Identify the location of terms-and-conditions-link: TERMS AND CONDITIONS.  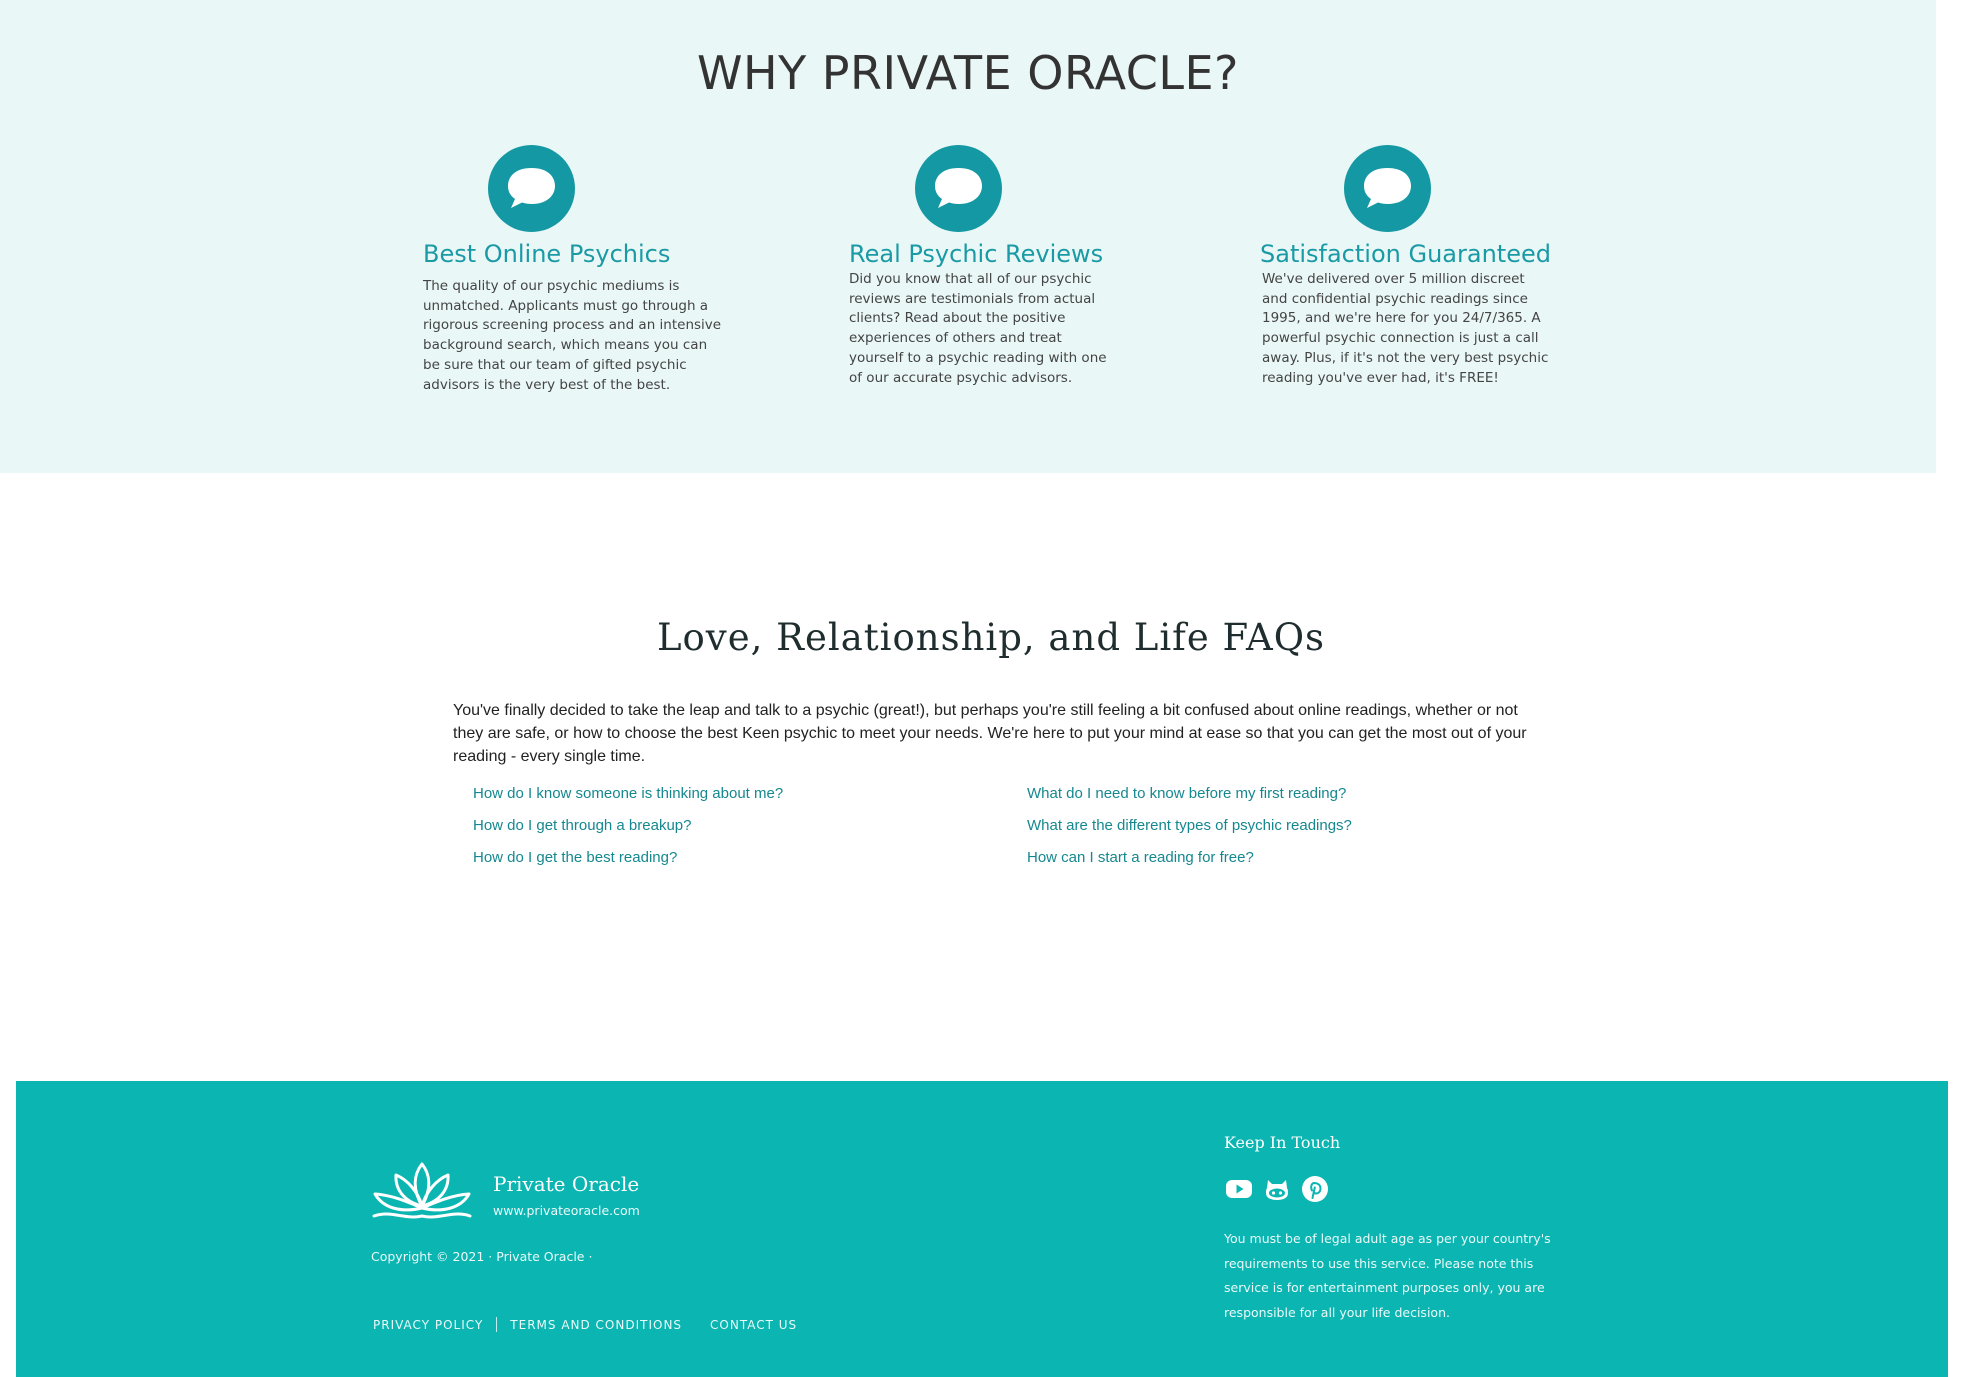
(596, 1325).